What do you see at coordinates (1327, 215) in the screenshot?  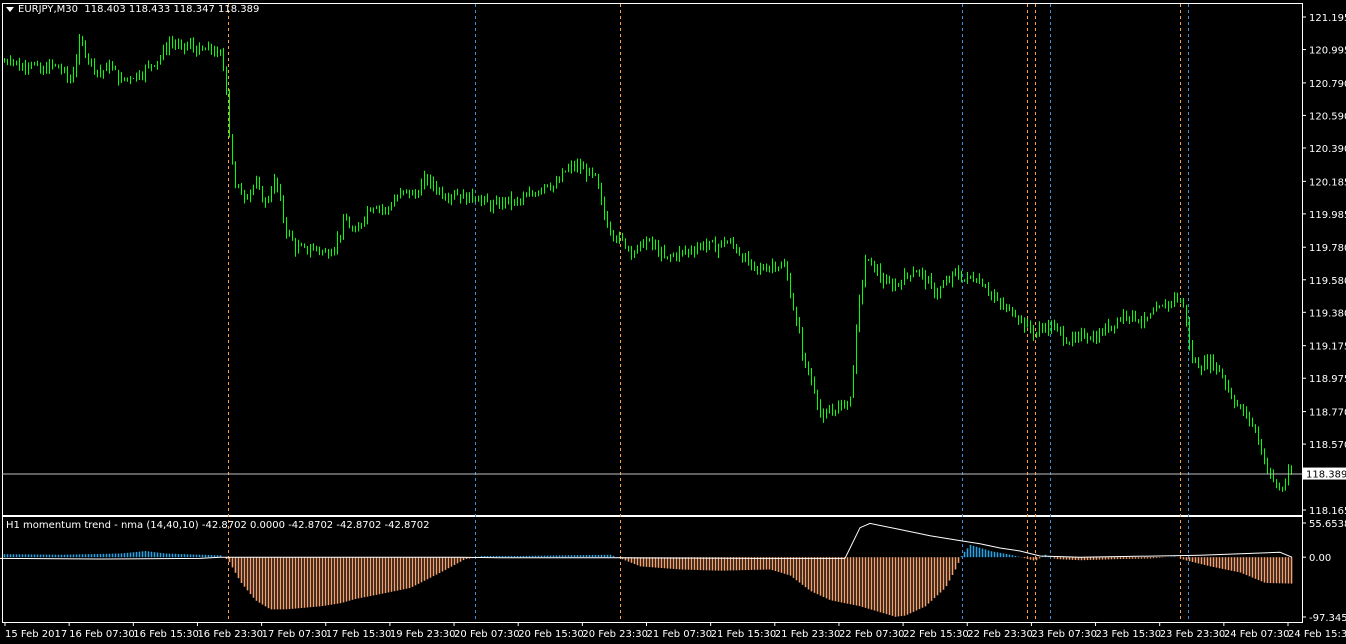 I see `price-tick-label: 119.985` at bounding box center [1327, 215].